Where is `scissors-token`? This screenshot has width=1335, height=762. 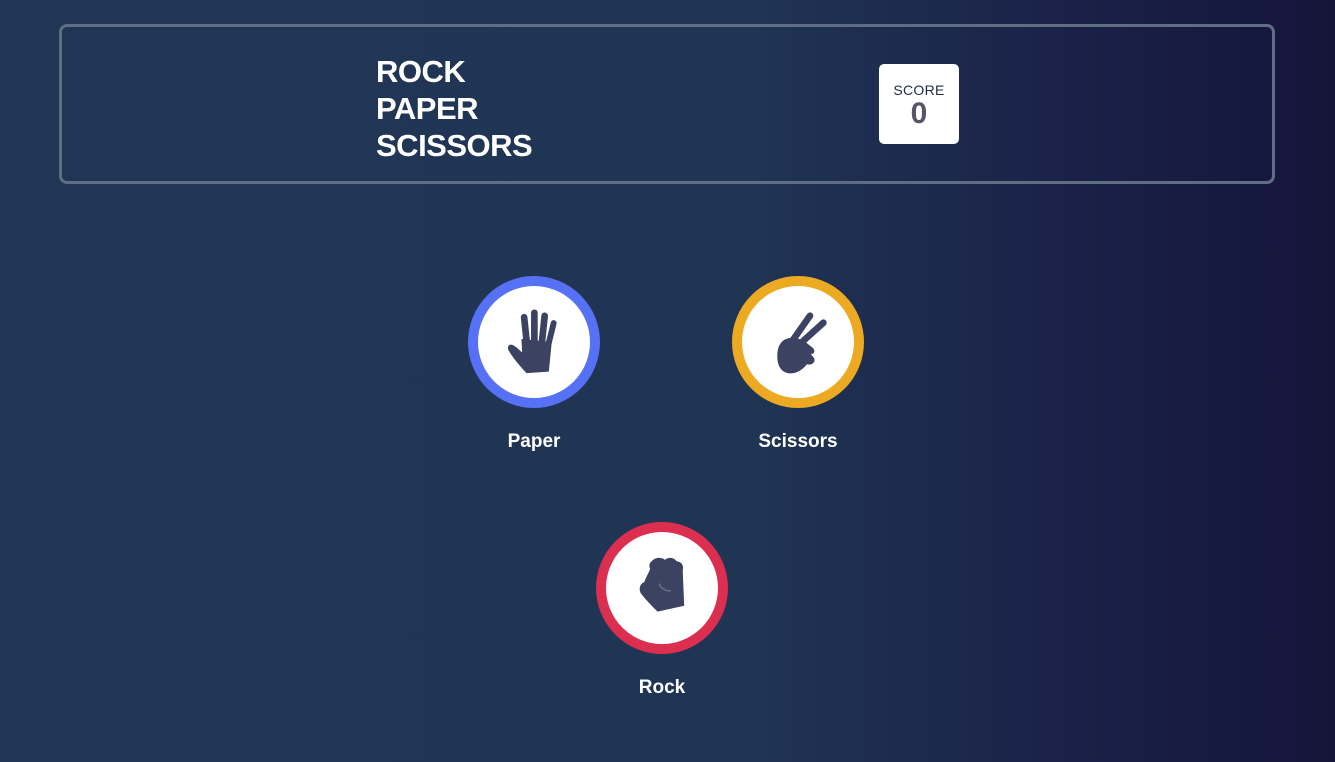 scissors-token is located at coordinates (798, 342).